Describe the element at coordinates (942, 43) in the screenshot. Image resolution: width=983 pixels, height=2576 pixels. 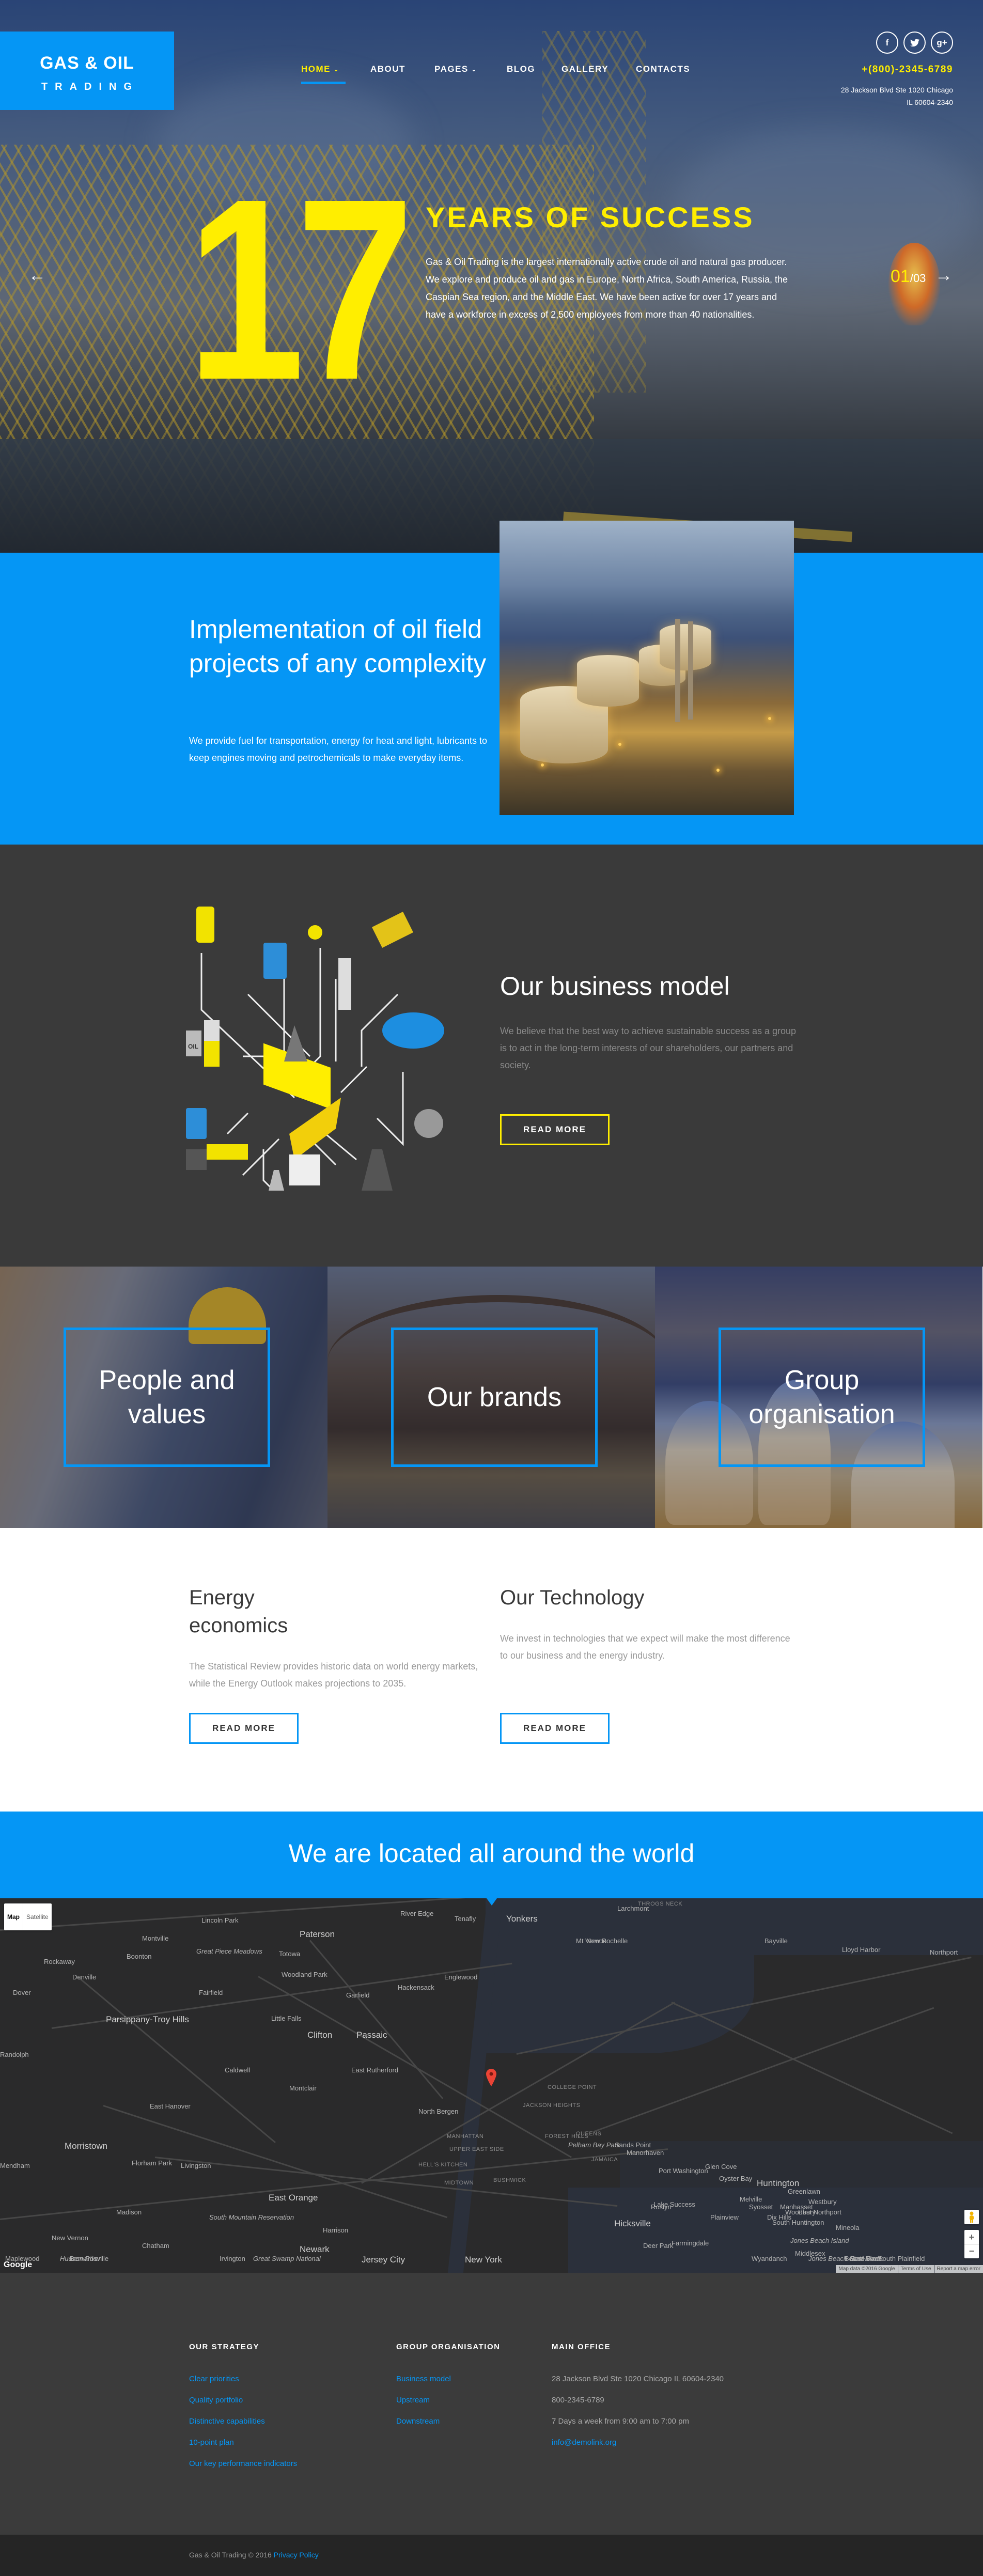
I see `google-plus-icon: g+` at that location.